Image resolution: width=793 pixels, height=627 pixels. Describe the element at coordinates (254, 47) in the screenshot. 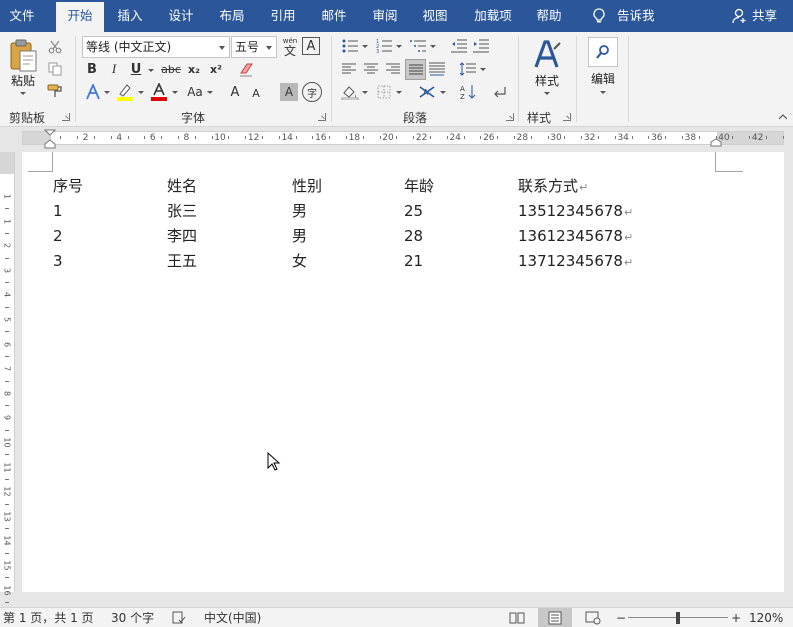

I see `font-size-combo: 五号` at that location.